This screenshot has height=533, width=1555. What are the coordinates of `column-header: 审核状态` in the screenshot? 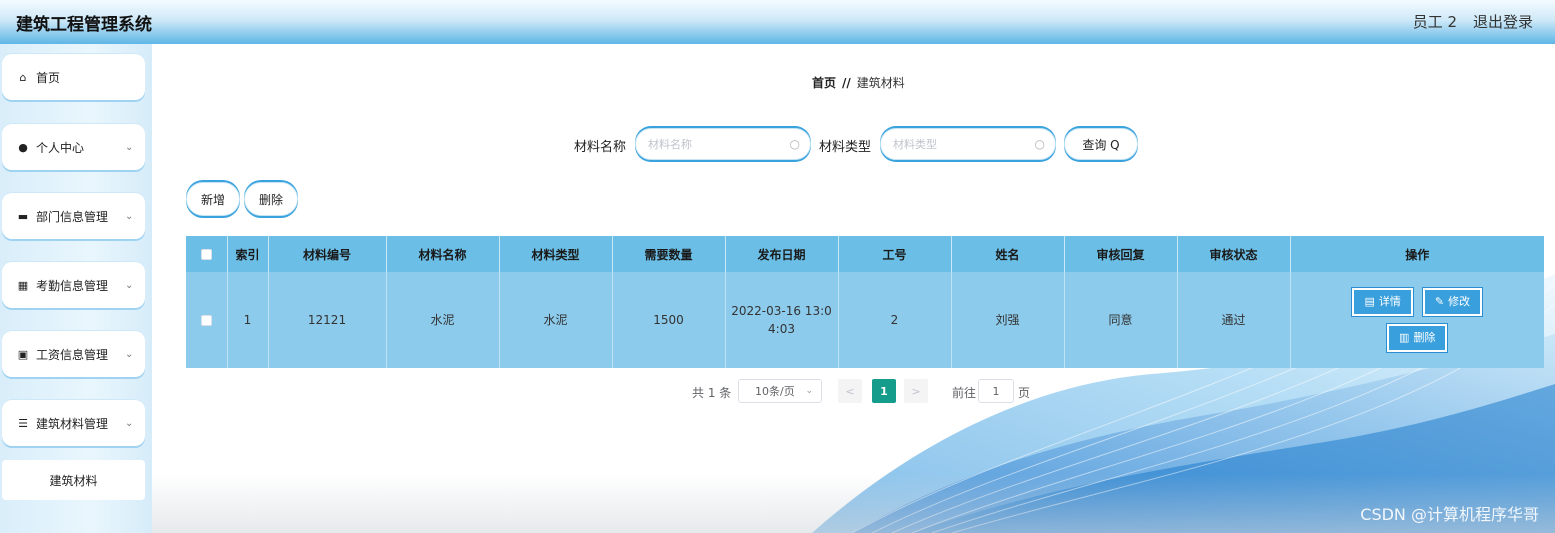 It's located at (1234, 254).